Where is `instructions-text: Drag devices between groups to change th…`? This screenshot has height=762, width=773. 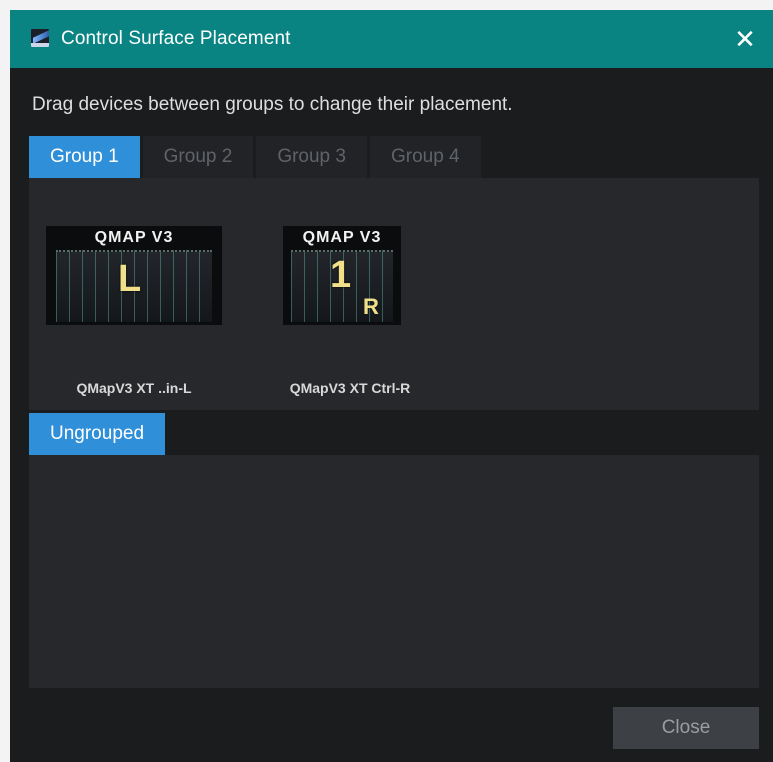 instructions-text: Drag devices between groups to change th… is located at coordinates (272, 104).